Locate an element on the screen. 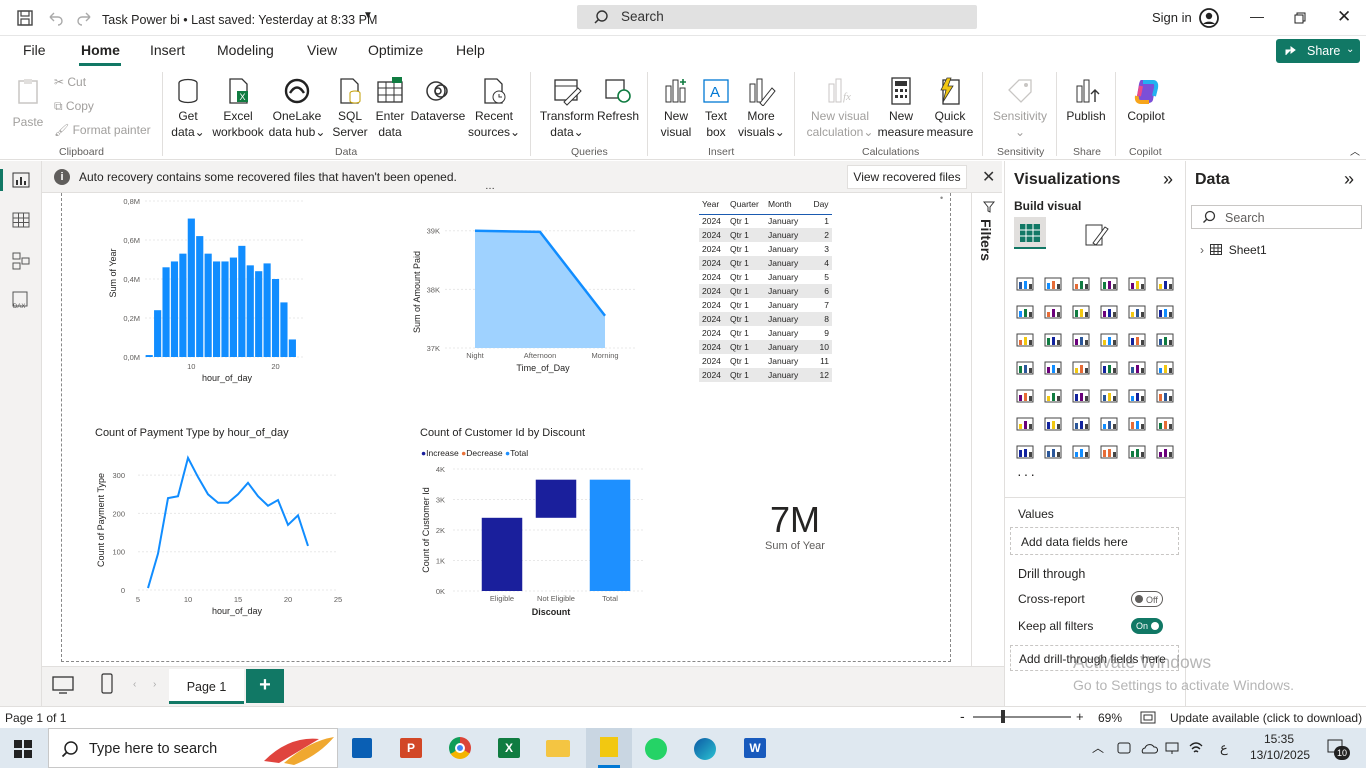 The width and height of the screenshot is (1366, 768). new-visual-calculation-button: fx New visual calculation⌄ is located at coordinates (840, 108).